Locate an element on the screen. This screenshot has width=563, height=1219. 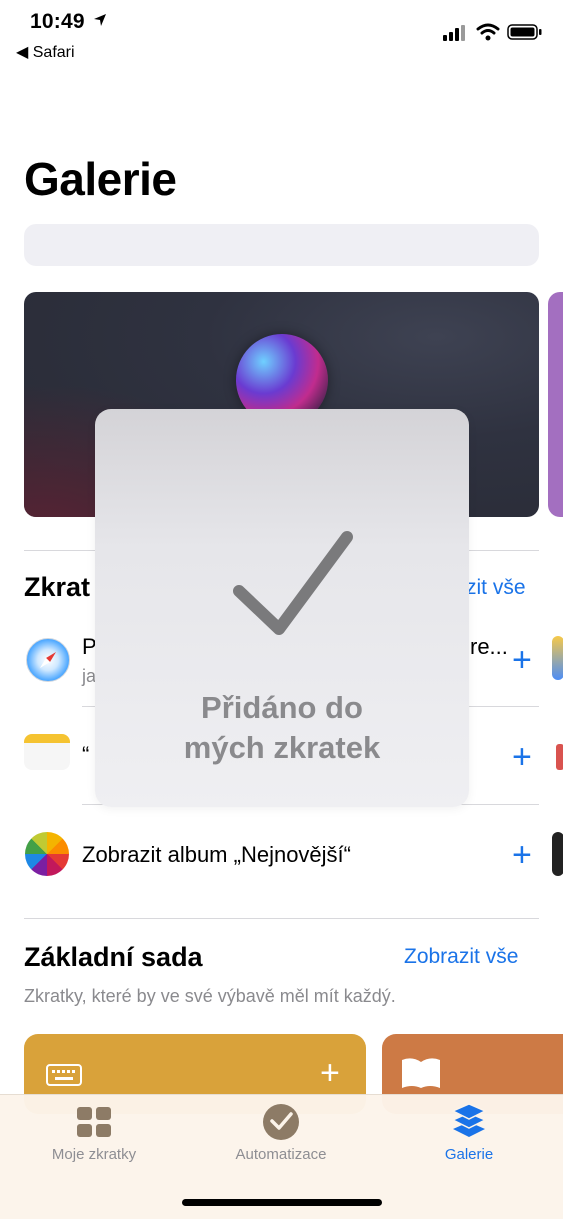
location-arrow-icon is located at coordinates (99, 20).